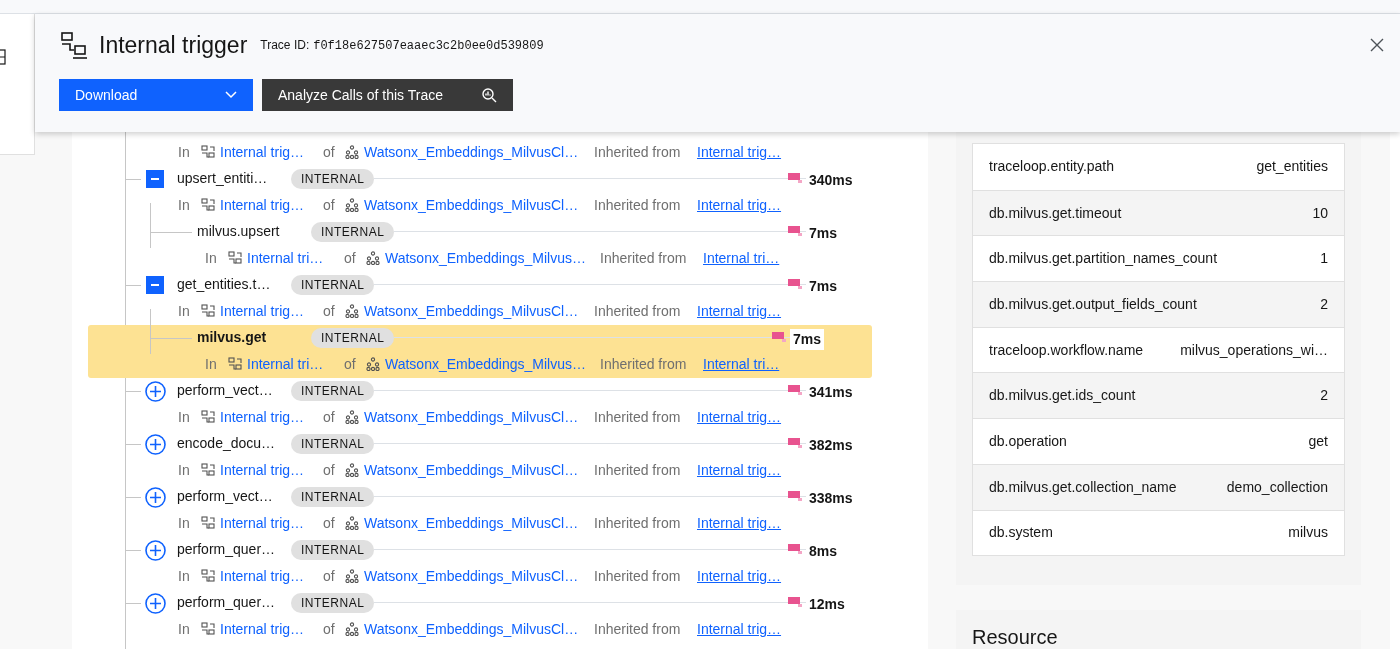 The width and height of the screenshot is (1400, 649). What do you see at coordinates (1318, 441) in the screenshot?
I see `attribute-value: get` at bounding box center [1318, 441].